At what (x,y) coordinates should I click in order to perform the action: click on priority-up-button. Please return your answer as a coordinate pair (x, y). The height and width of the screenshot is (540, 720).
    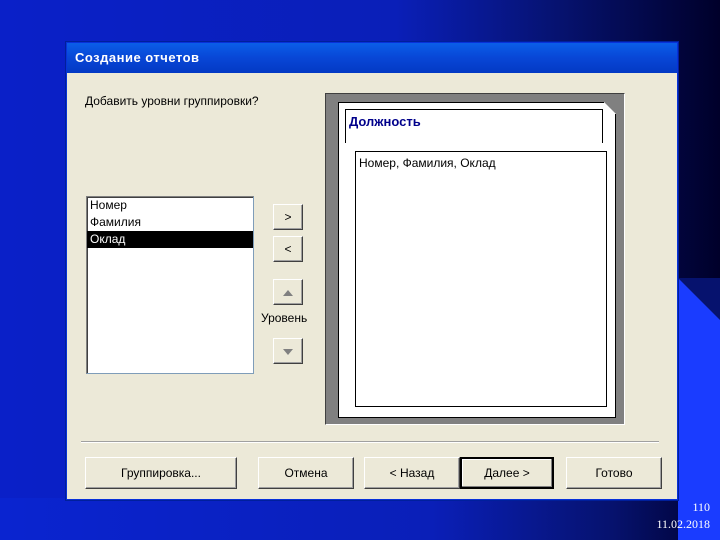
    Looking at the image, I should click on (288, 292).